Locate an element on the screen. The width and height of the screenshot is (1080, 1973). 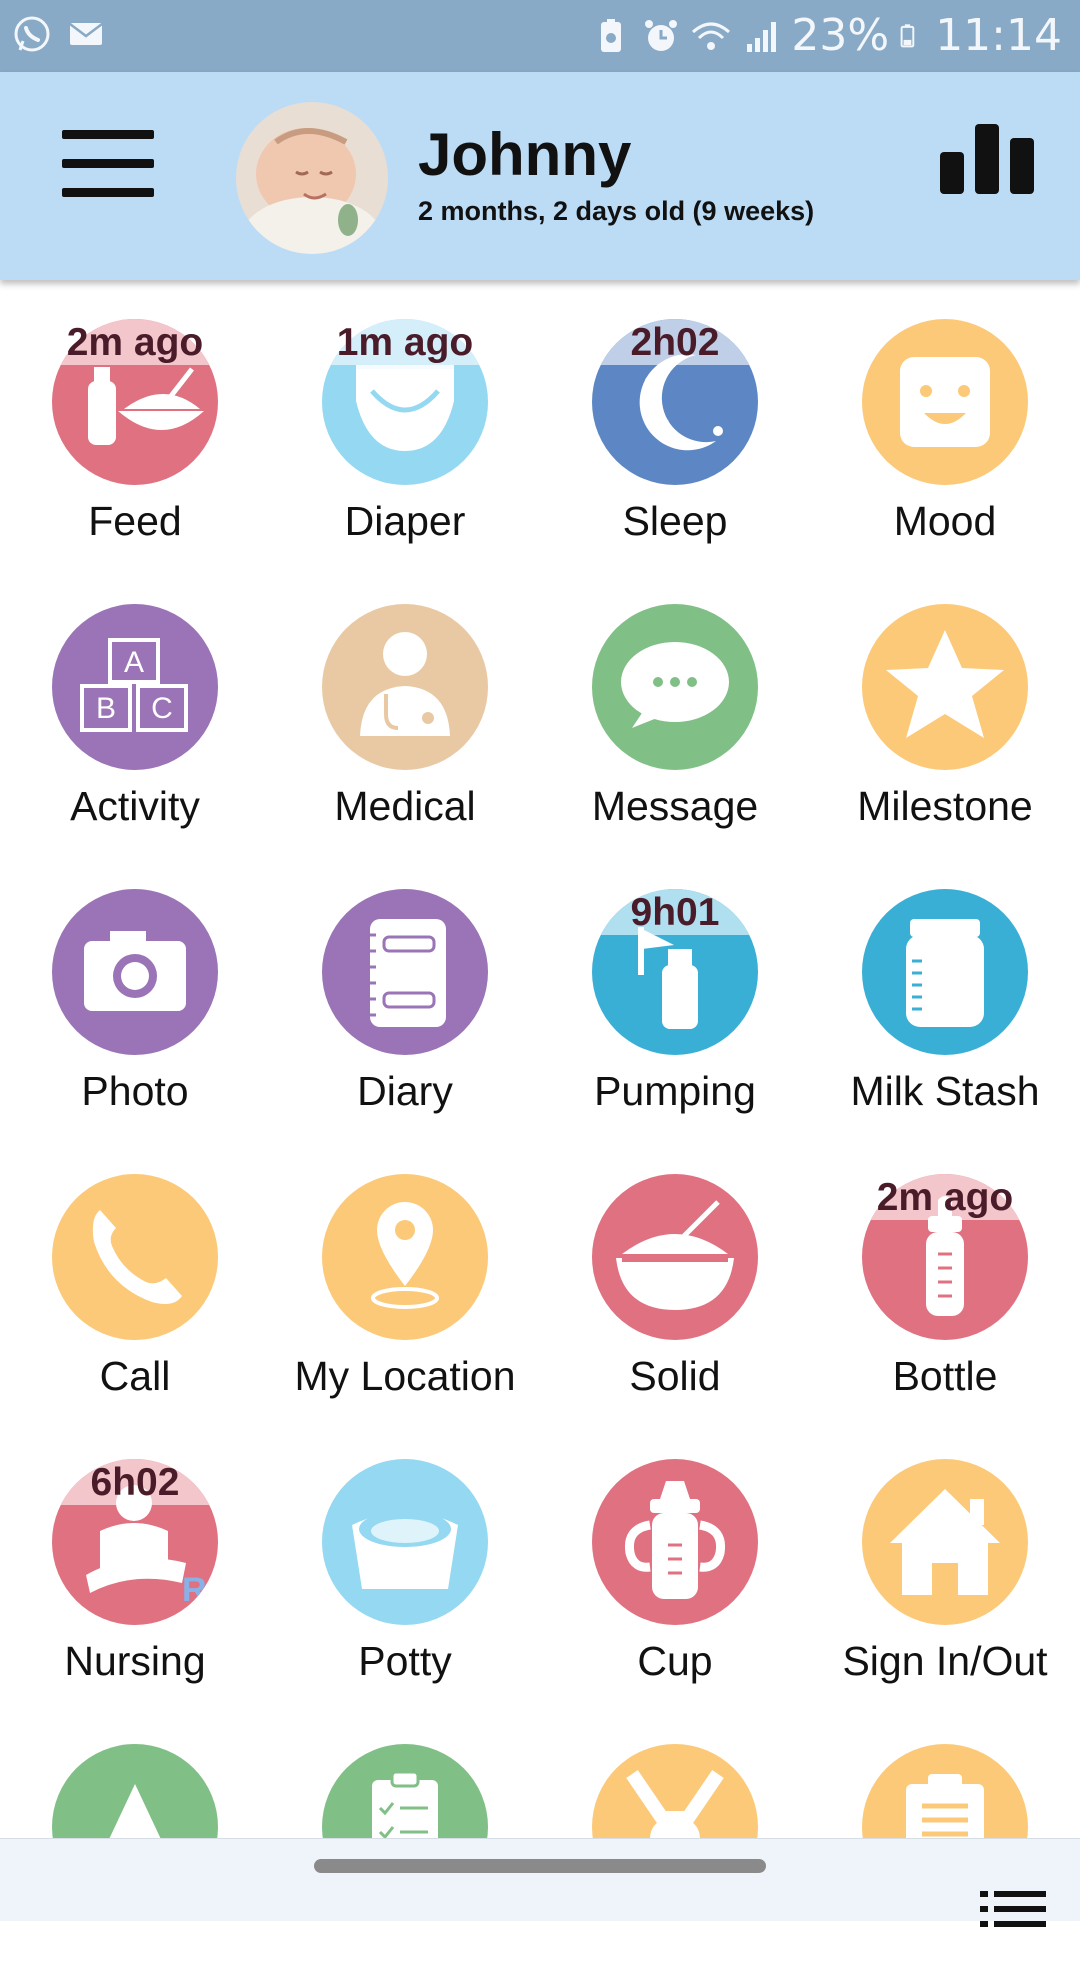
phone-icon is located at coordinates (135, 1257).